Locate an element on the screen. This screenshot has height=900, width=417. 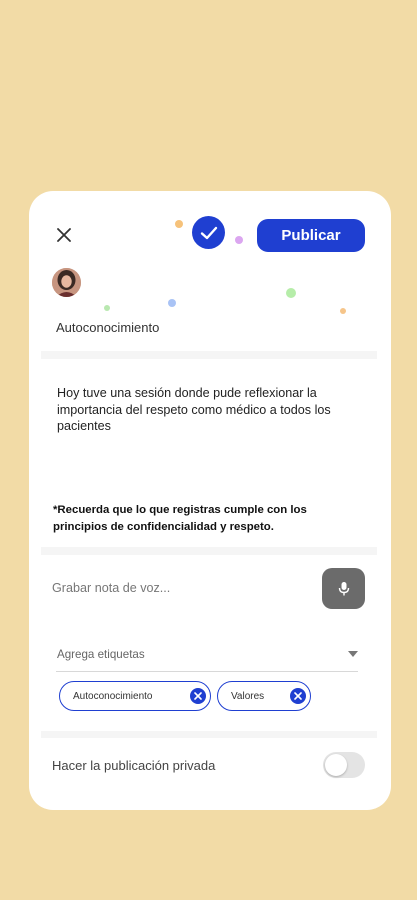
tag-chip-valores: Valores is located at coordinates (264, 696).